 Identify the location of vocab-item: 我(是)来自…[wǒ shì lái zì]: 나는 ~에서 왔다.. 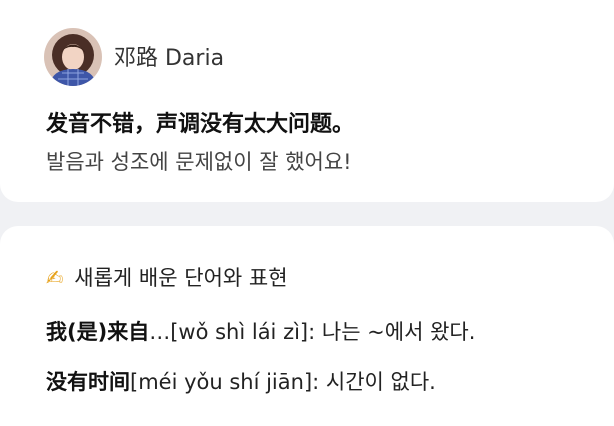
(260, 331).